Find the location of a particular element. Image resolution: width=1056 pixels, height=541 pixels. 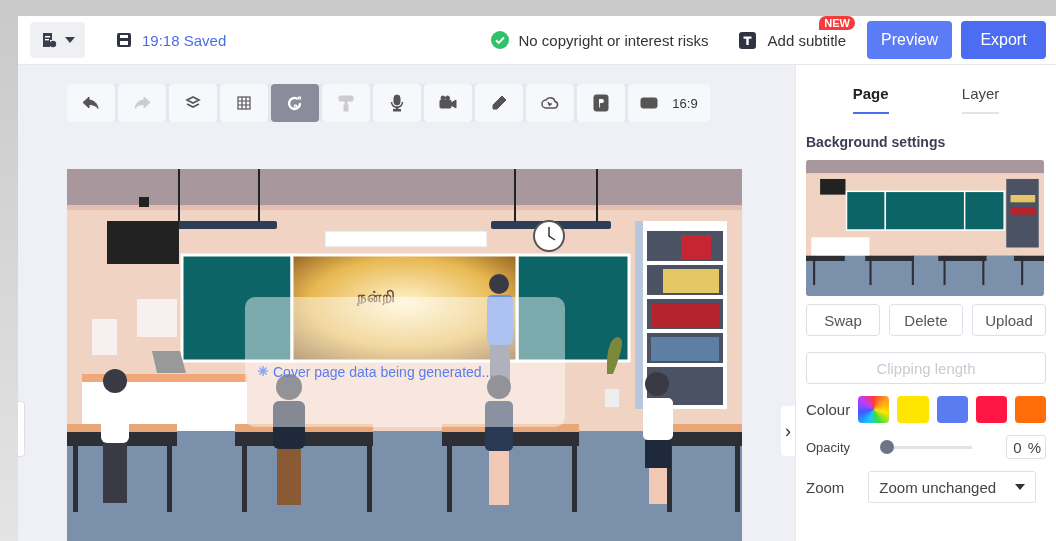

add-subtitle-button: Add subtitle is located at coordinates (792, 40).